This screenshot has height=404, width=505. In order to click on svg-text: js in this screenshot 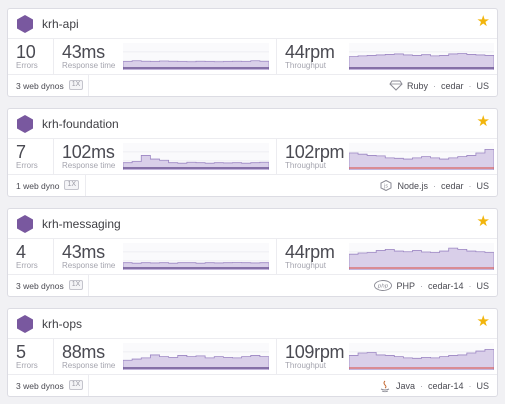, I will do `click(385, 187)`.